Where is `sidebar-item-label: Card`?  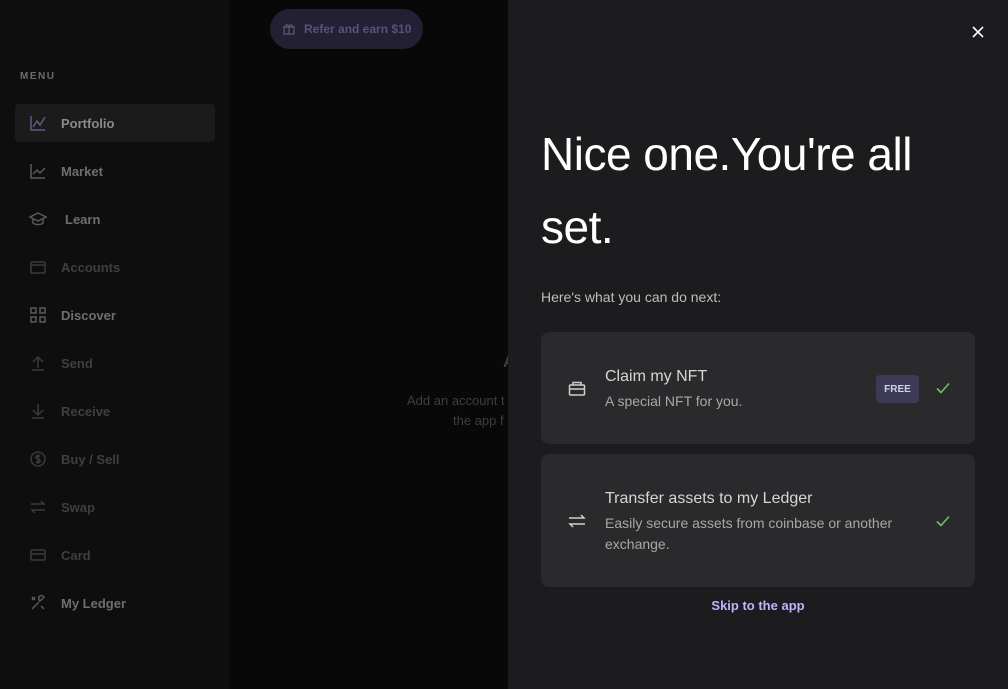
sidebar-item-label: Card is located at coordinates (76, 555).